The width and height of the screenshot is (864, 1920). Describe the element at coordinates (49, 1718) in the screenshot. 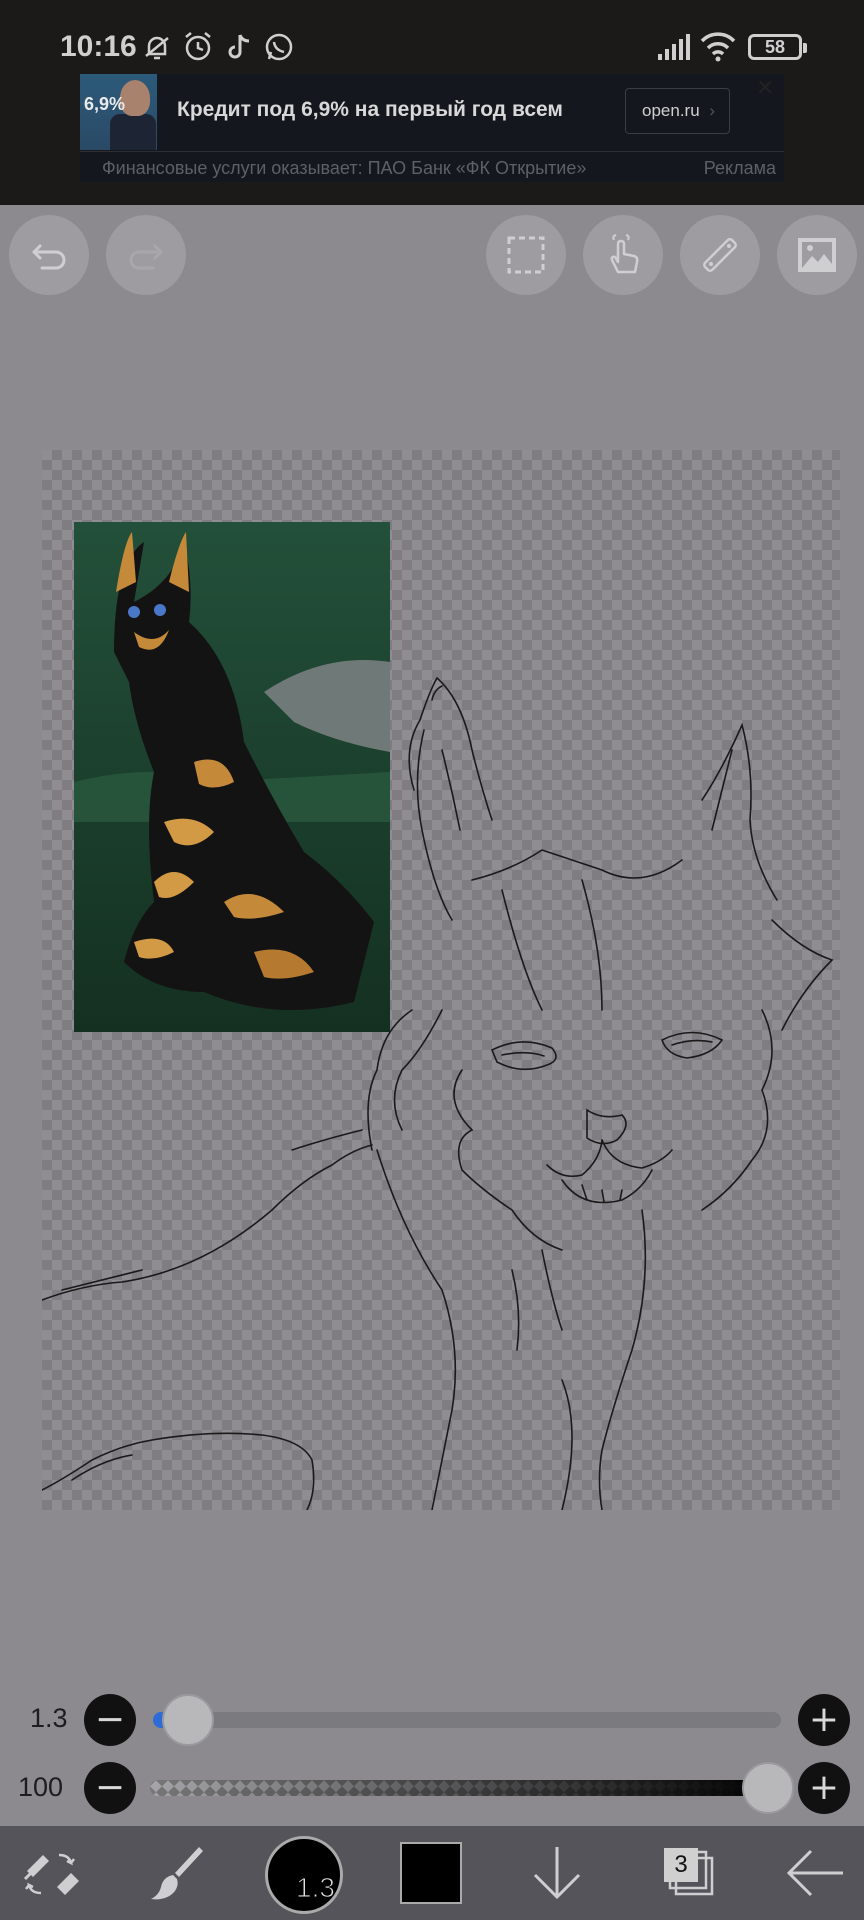

I see `brush-size-value: 1.3` at that location.